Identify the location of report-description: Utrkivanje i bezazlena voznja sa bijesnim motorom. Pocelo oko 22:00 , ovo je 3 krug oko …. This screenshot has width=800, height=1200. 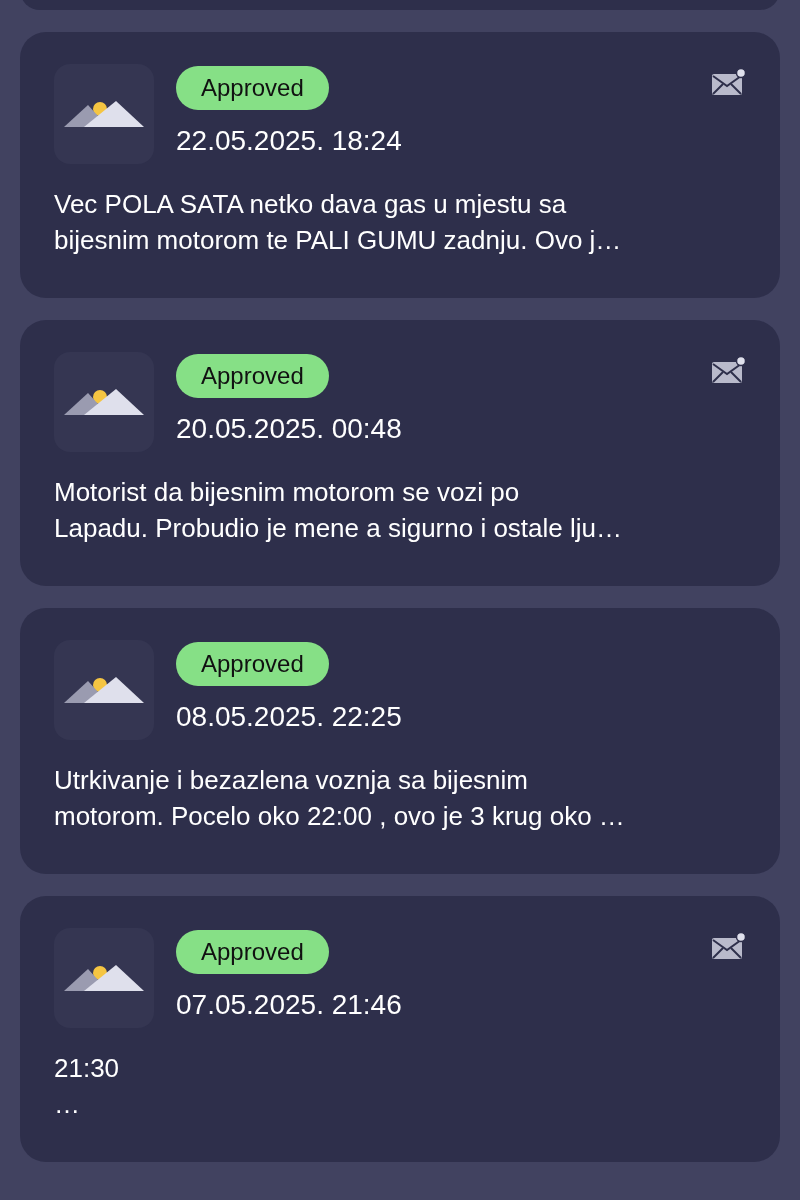
(340, 798).